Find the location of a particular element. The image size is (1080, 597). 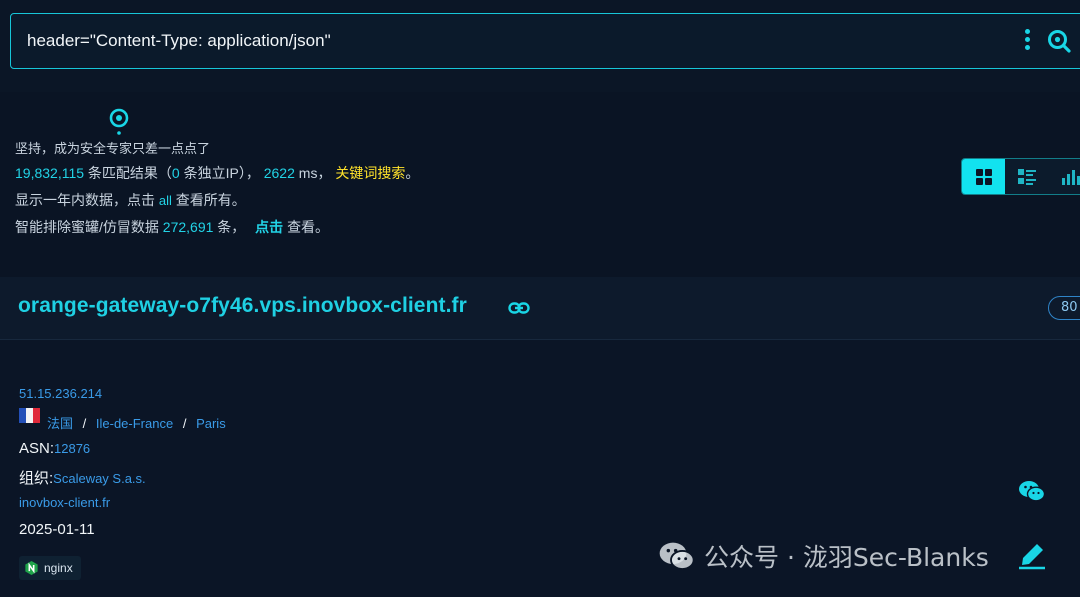

motto-text: 坚持，成为安全专家只差一点点了 is located at coordinates (113, 149).